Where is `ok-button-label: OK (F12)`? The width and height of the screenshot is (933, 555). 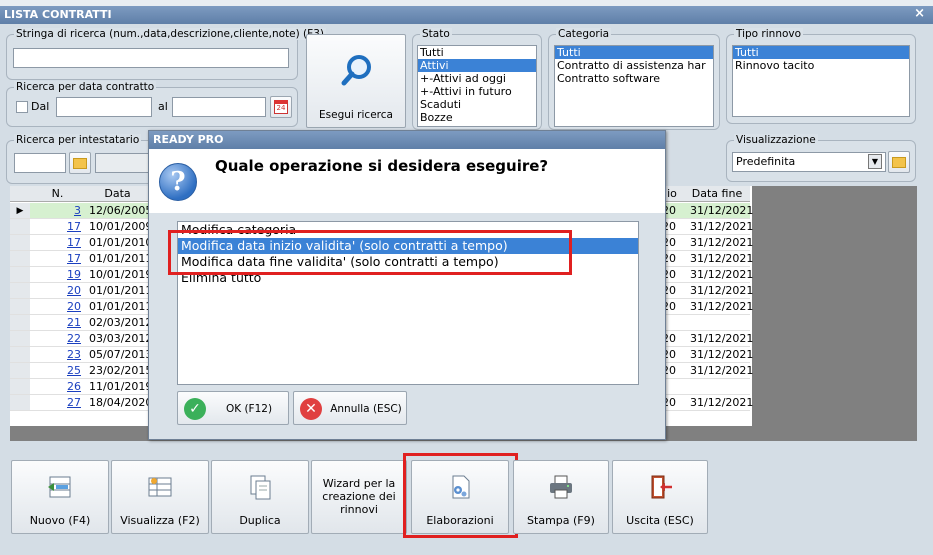
ok-button-label: OK (F12) is located at coordinates (249, 409).